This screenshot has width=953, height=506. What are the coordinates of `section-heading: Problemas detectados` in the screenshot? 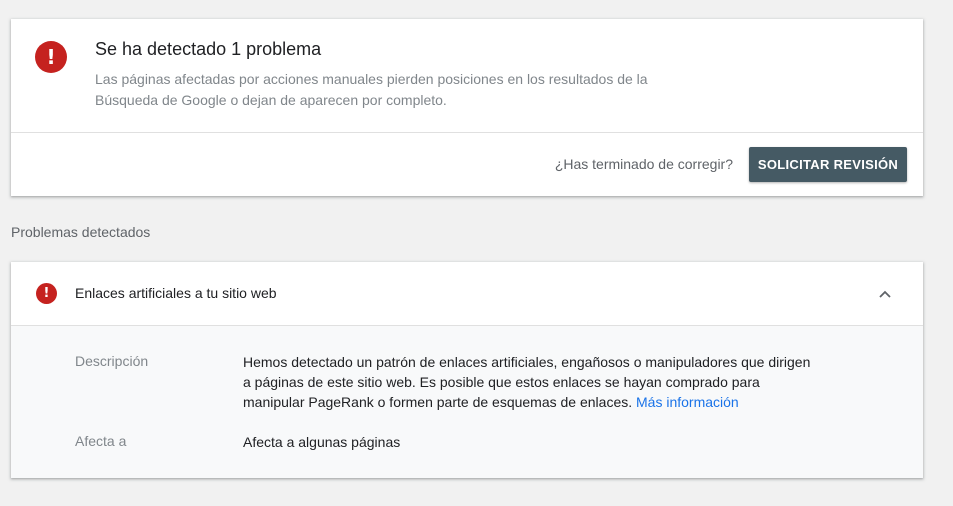 It's located at (81, 232).